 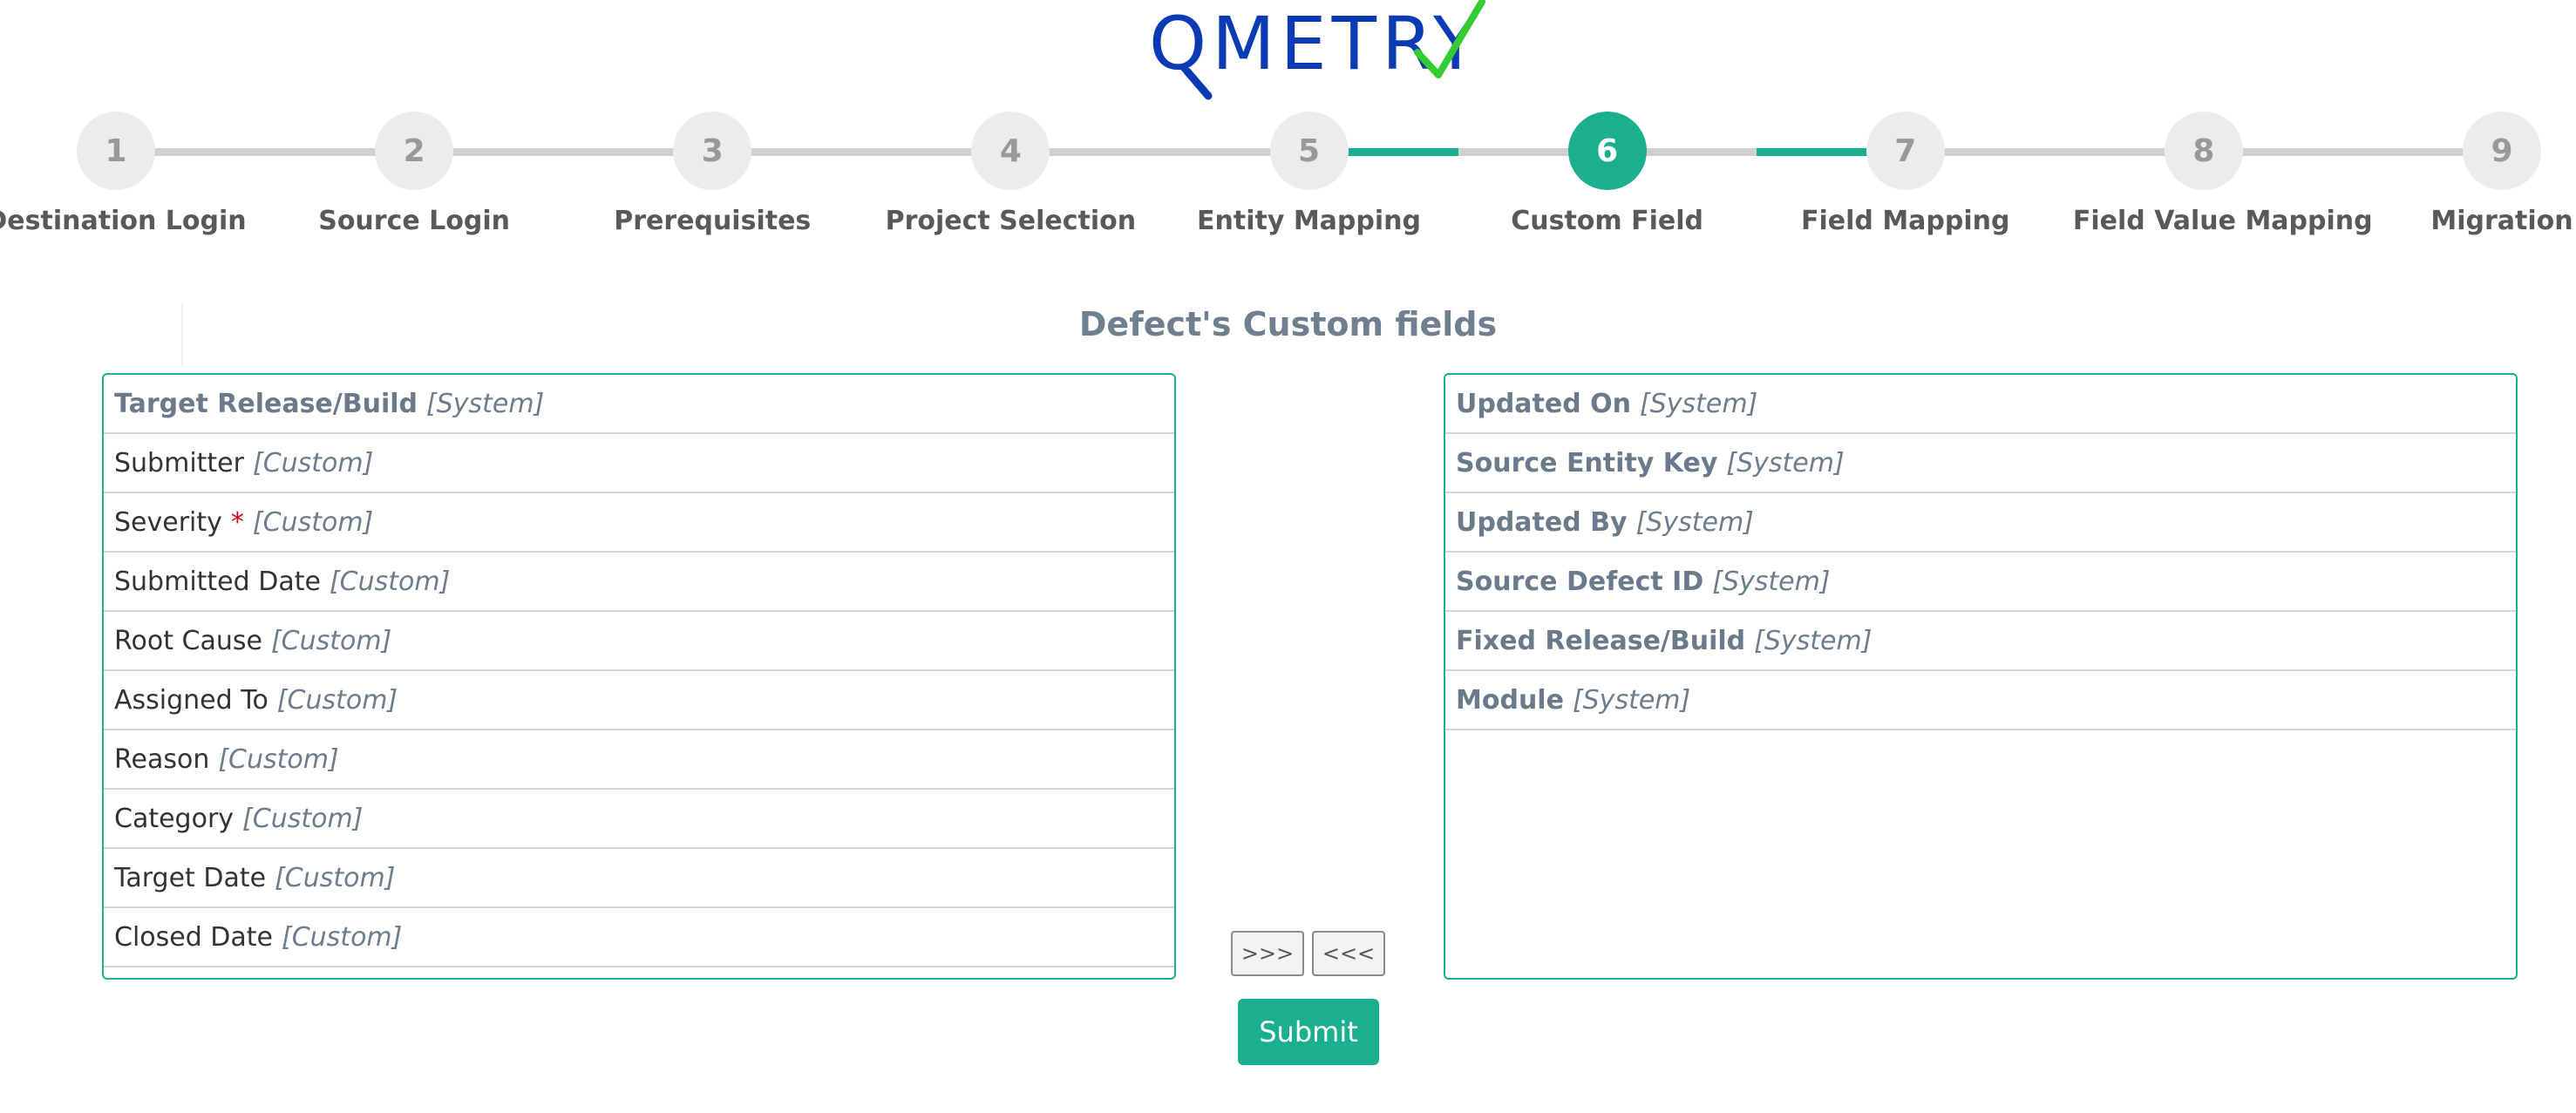 I want to click on field-name: Severity, so click(x=168, y=522).